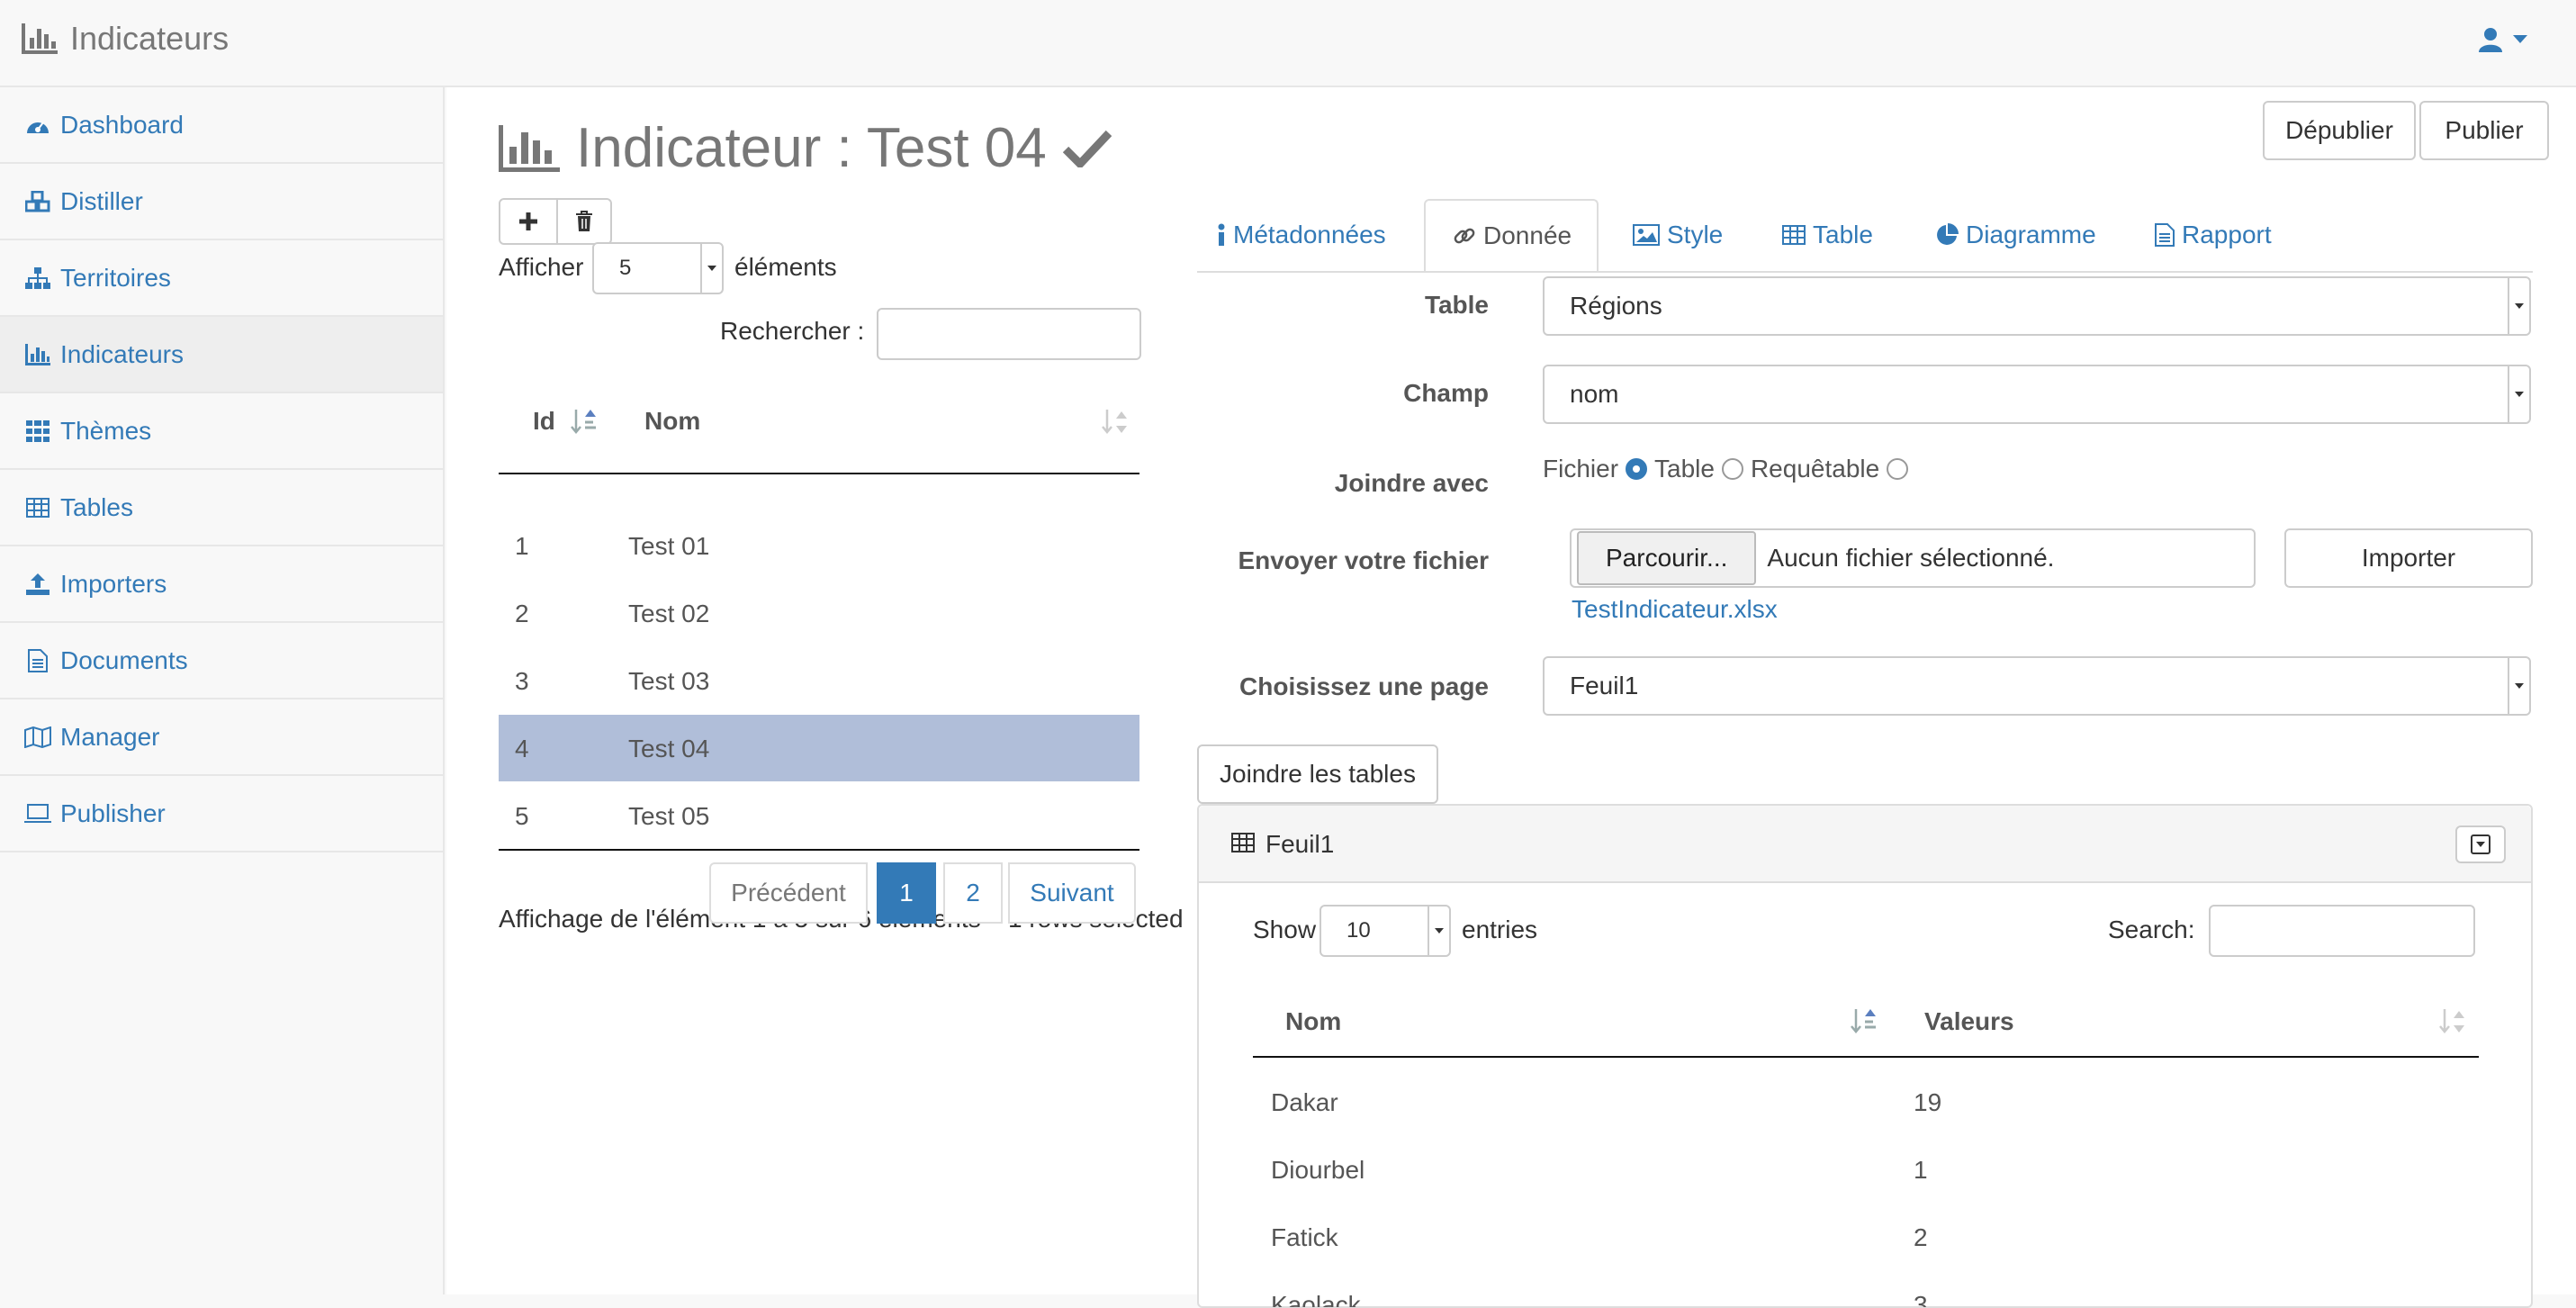 The width and height of the screenshot is (2576, 1308). I want to click on tab-label: Style, so click(1695, 234).